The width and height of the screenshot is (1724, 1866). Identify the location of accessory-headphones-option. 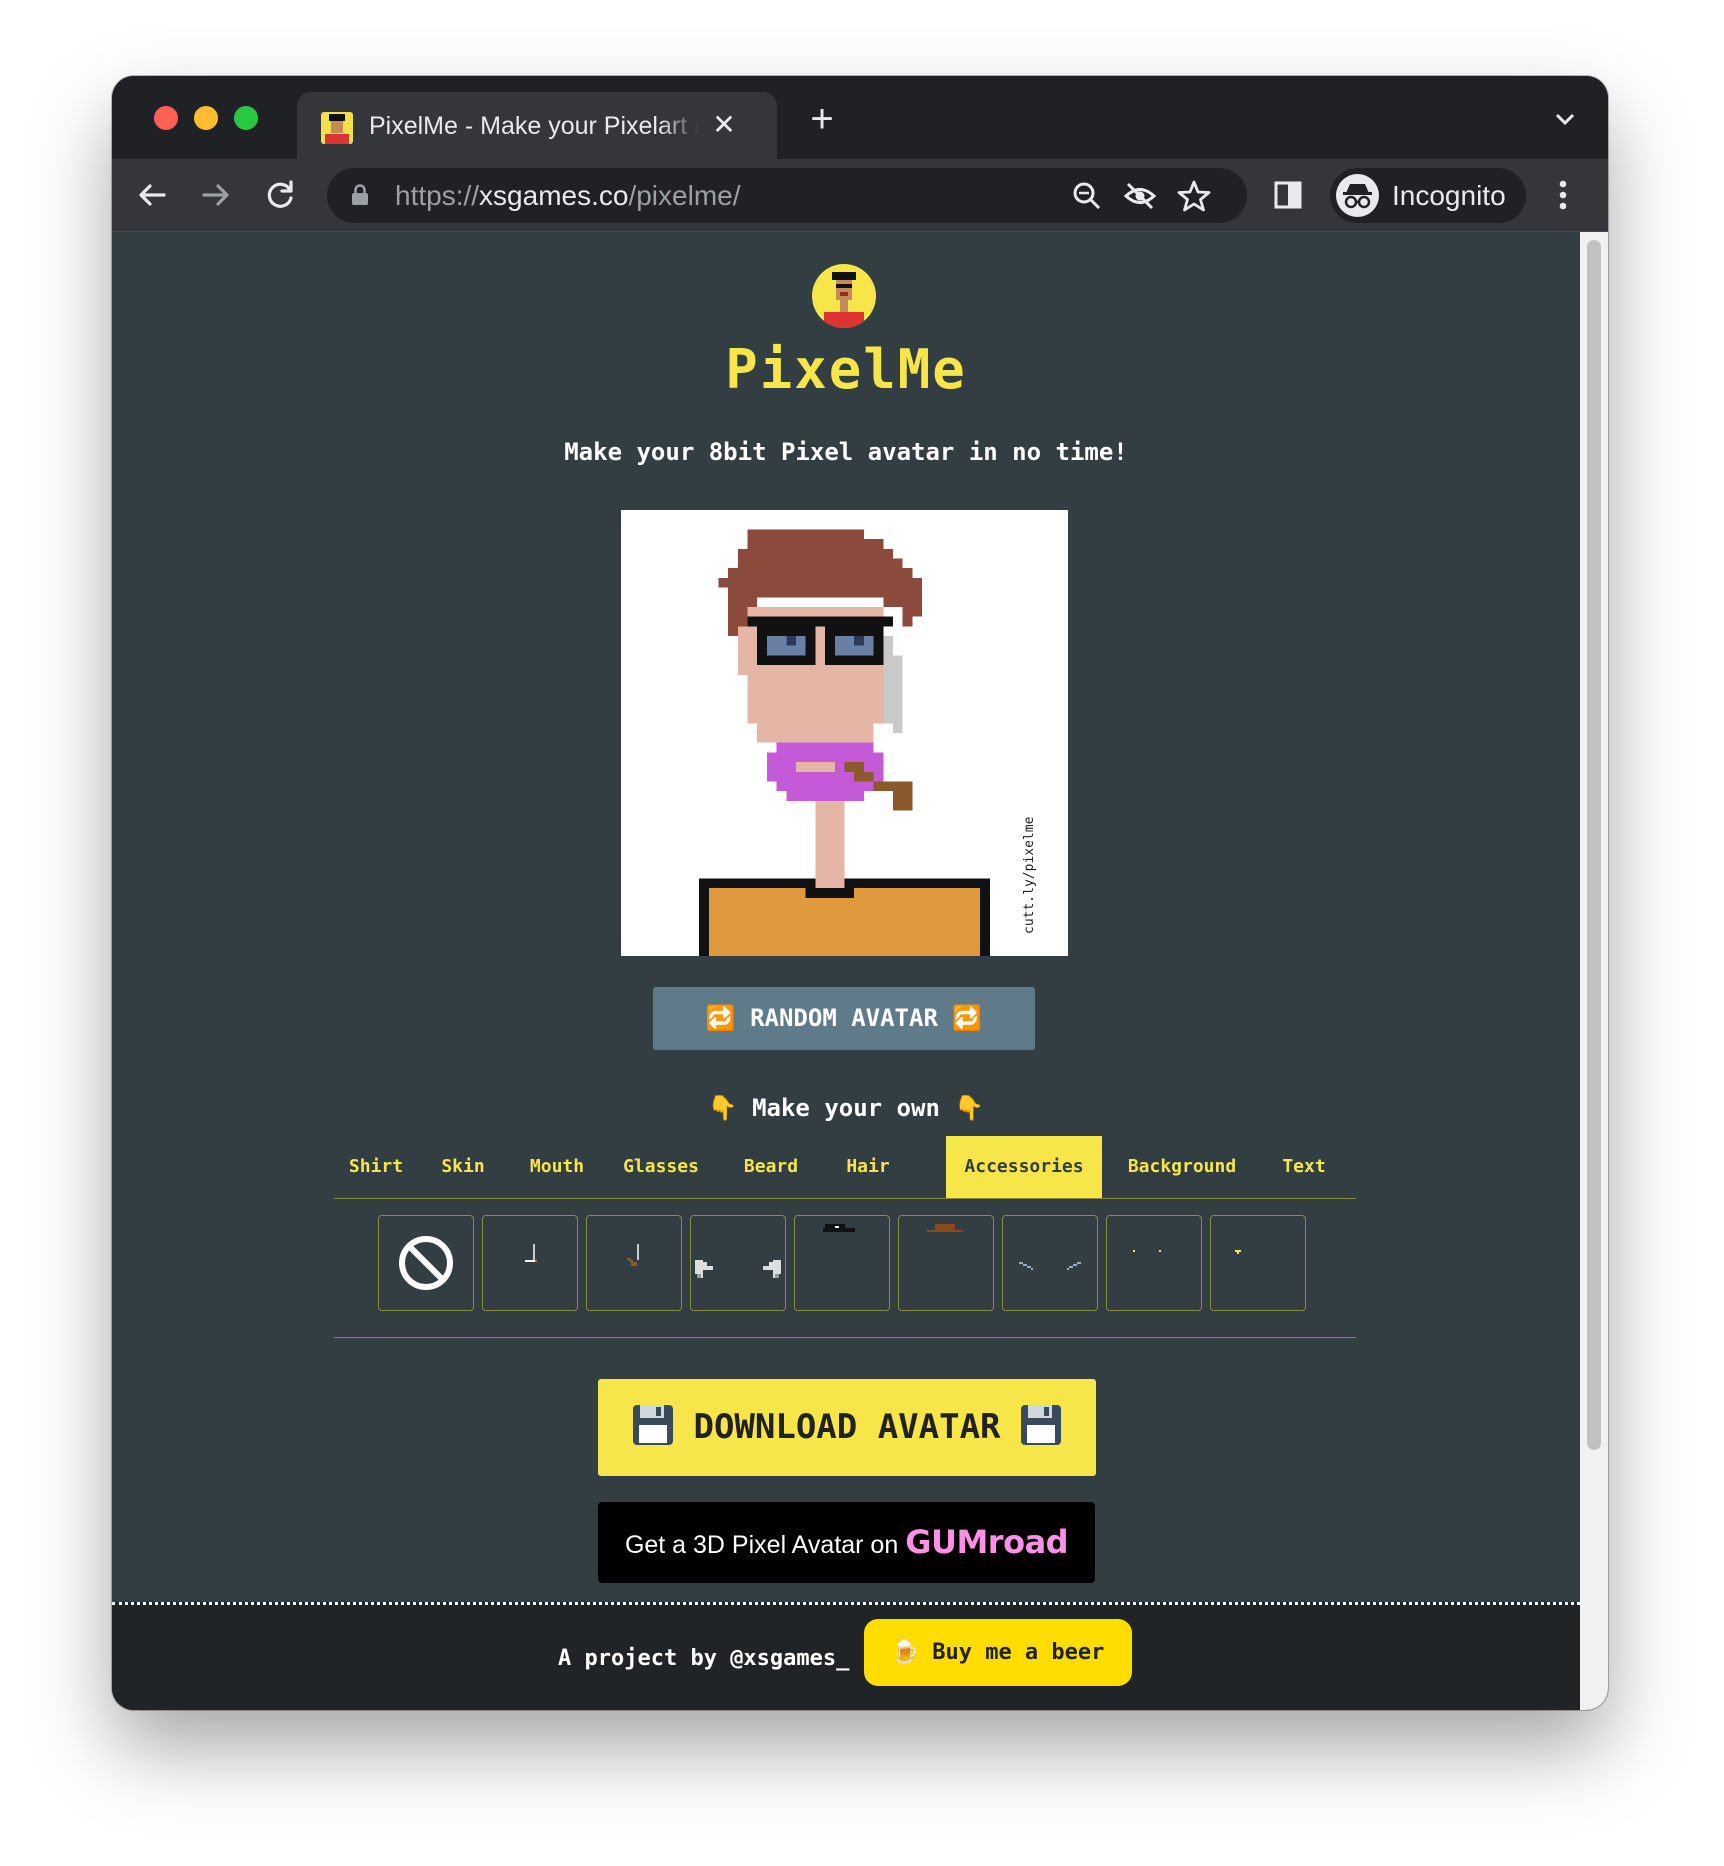
(738, 1263).